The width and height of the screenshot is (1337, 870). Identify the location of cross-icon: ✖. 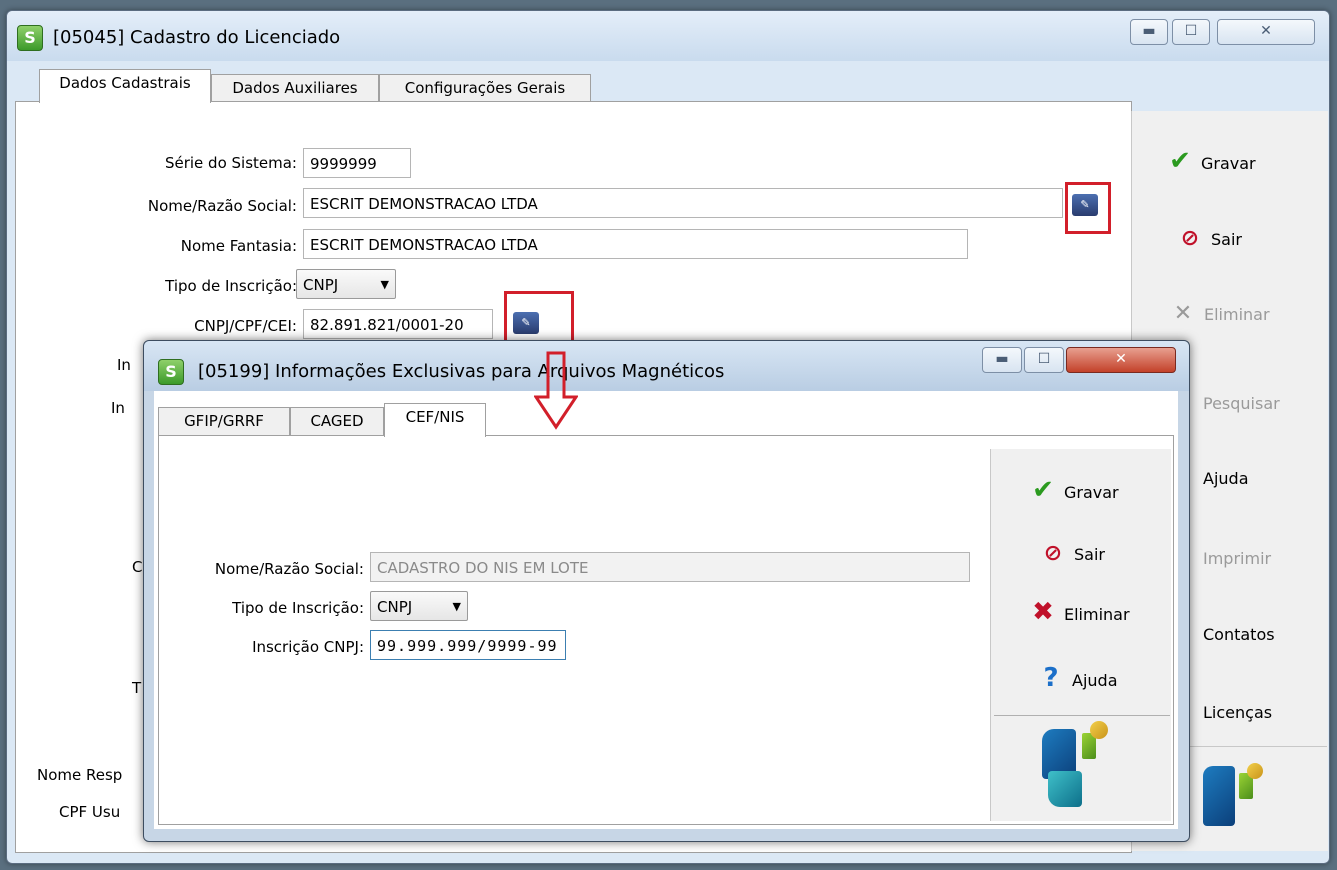
(1043, 612).